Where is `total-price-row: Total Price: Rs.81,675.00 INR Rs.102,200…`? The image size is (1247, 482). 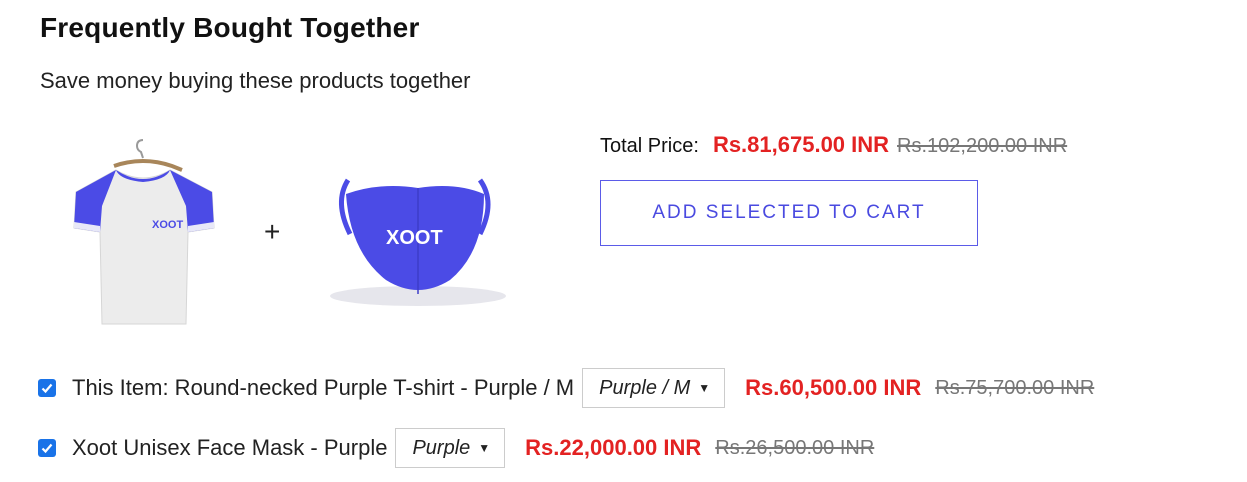 total-price-row: Total Price: Rs.81,675.00 INR Rs.102,200… is located at coordinates (833, 145).